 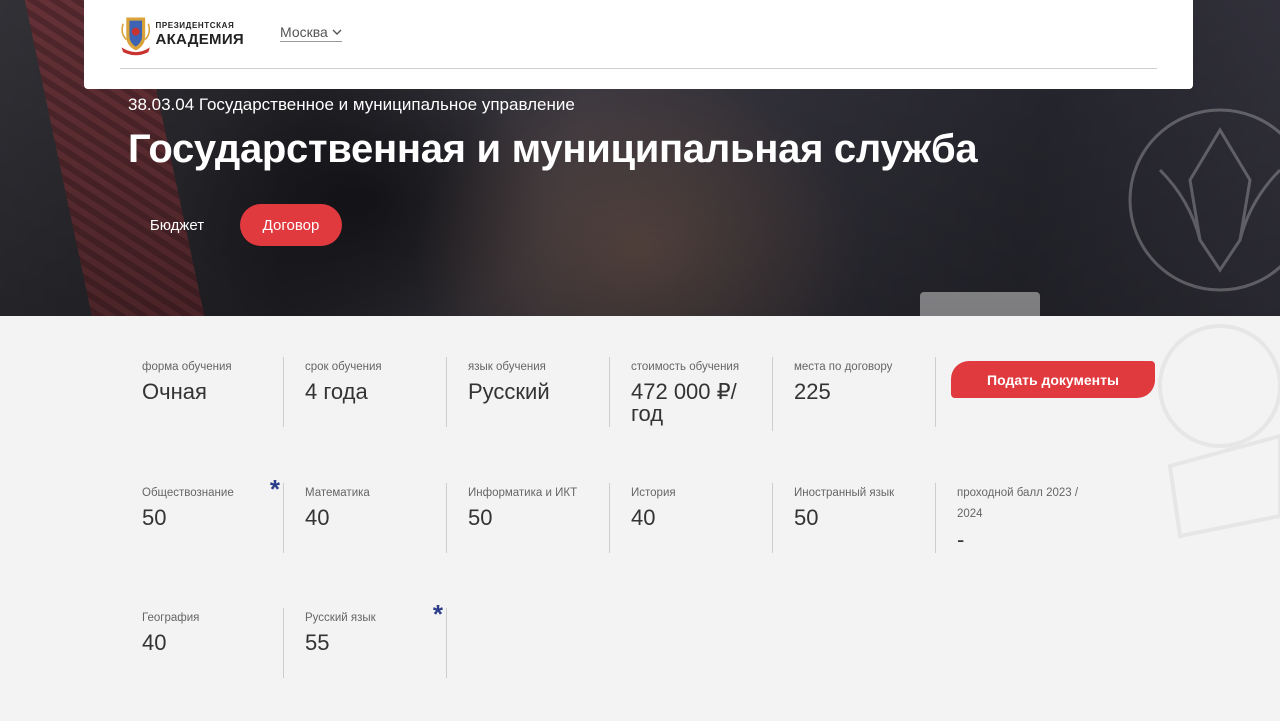 What do you see at coordinates (638, 44) in the screenshot?
I see `site-header: ПРЕЗИДЕНТСКАЯ АКАДЕМИЯ Москва` at bounding box center [638, 44].